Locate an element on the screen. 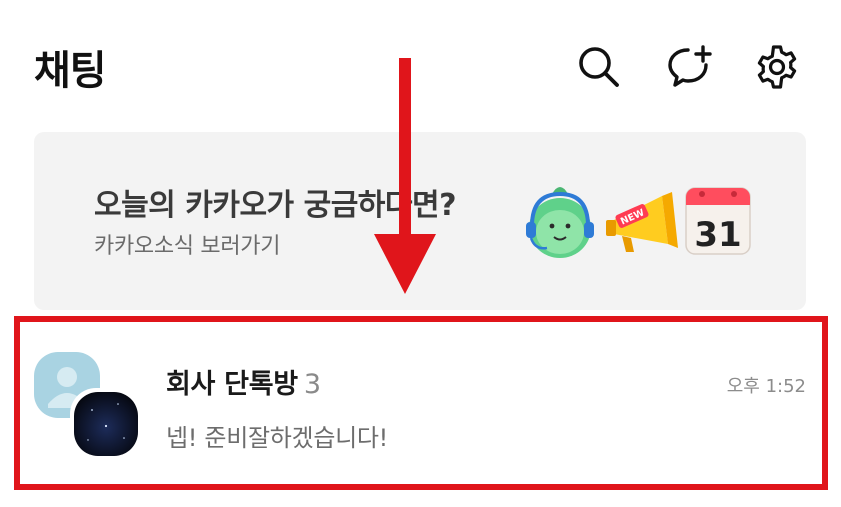  new-chat-icon is located at coordinates (690, 66).